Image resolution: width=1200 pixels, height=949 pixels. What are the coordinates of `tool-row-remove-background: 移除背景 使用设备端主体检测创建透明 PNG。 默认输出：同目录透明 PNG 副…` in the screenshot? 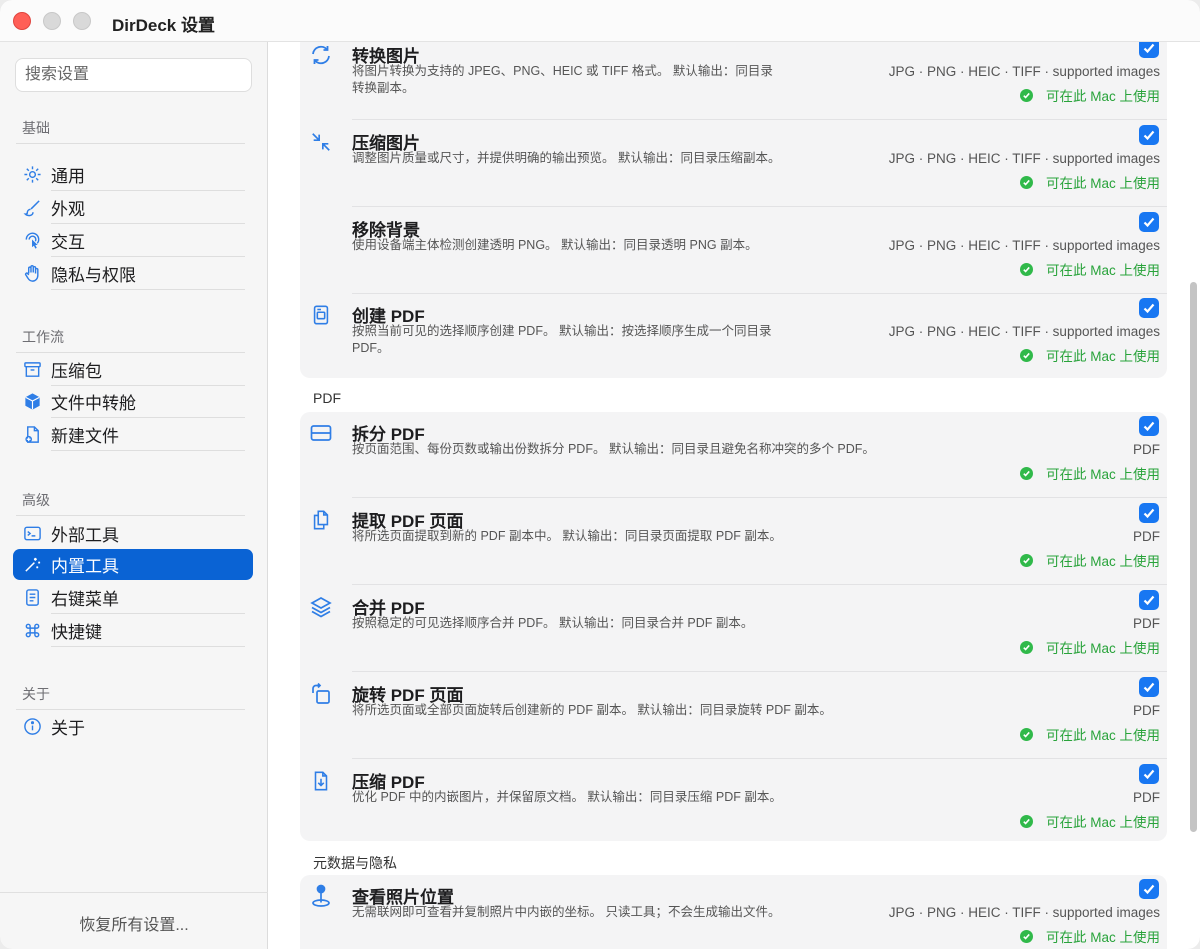 It's located at (733, 251).